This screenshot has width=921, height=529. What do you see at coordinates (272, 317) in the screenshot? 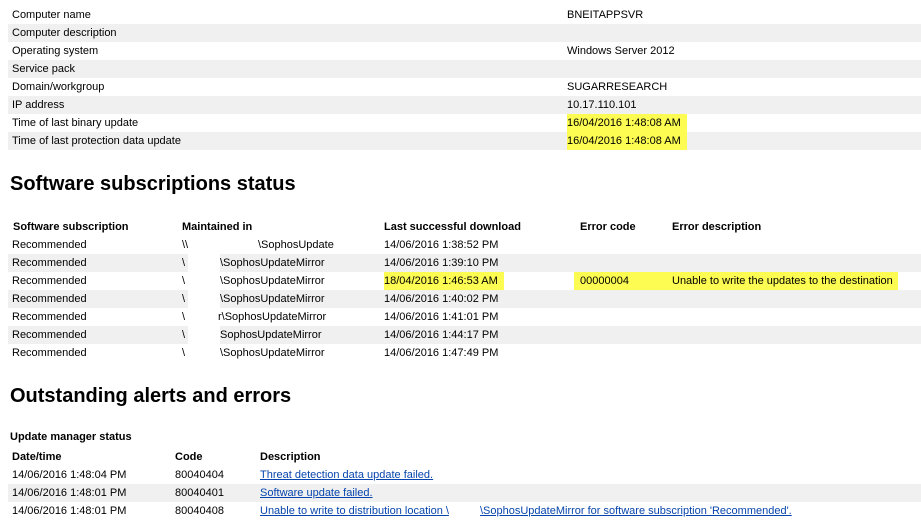
I see `maintained-path: r\SophosUpdateMirror` at bounding box center [272, 317].